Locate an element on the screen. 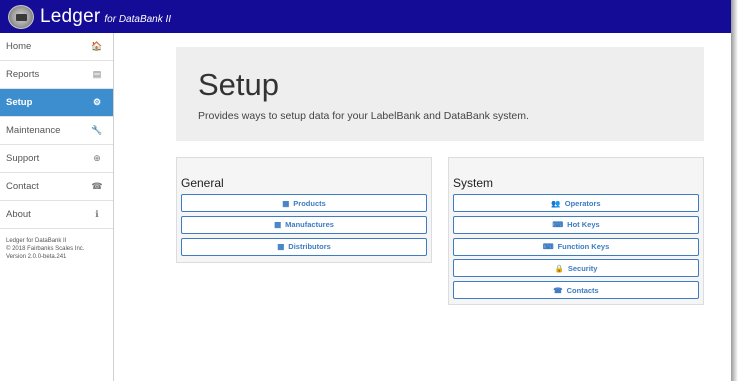 Image resolution: width=738 pixels, height=381 pixels. sidebar-item-home: Home 🏠 is located at coordinates (56, 47).